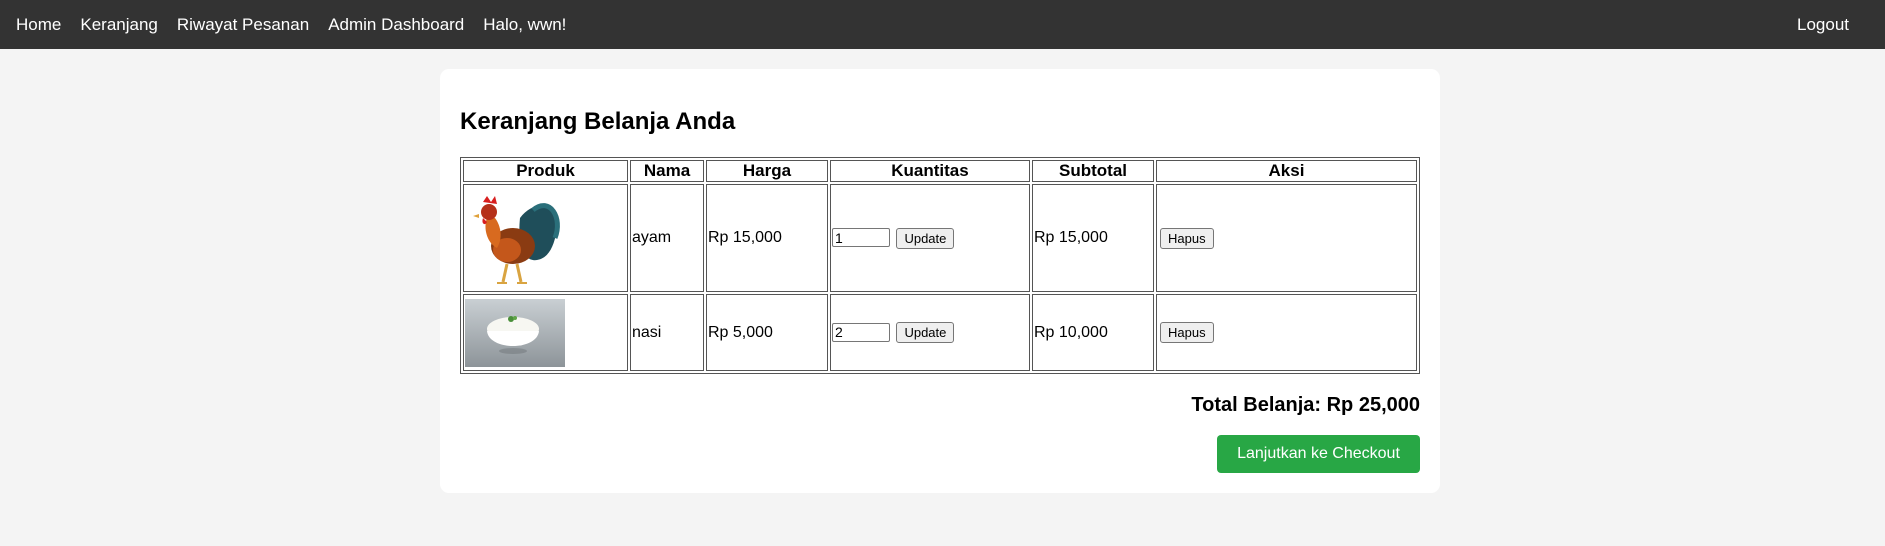 The height and width of the screenshot is (546, 1885). I want to click on header-subtotal: Subtotal, so click(1093, 171).